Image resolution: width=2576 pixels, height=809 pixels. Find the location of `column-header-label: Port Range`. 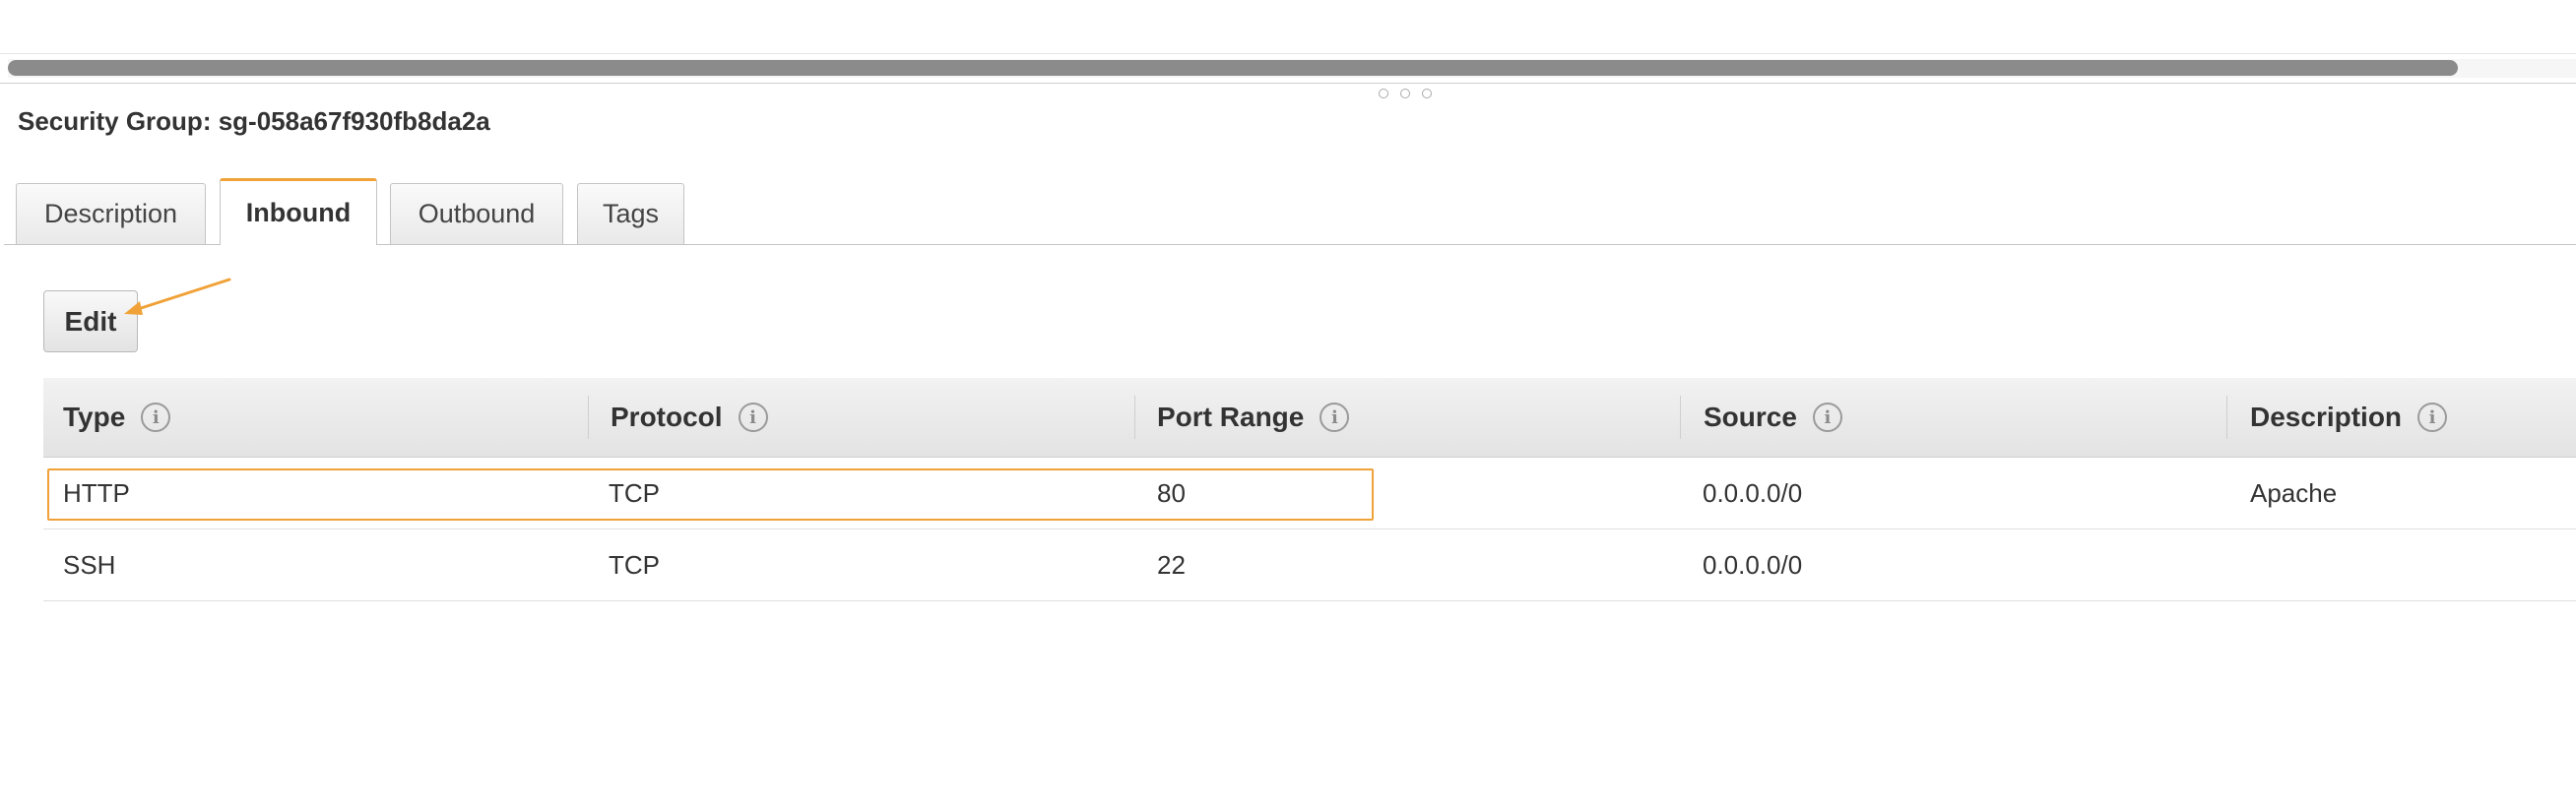

column-header-label: Port Range is located at coordinates (1231, 417).